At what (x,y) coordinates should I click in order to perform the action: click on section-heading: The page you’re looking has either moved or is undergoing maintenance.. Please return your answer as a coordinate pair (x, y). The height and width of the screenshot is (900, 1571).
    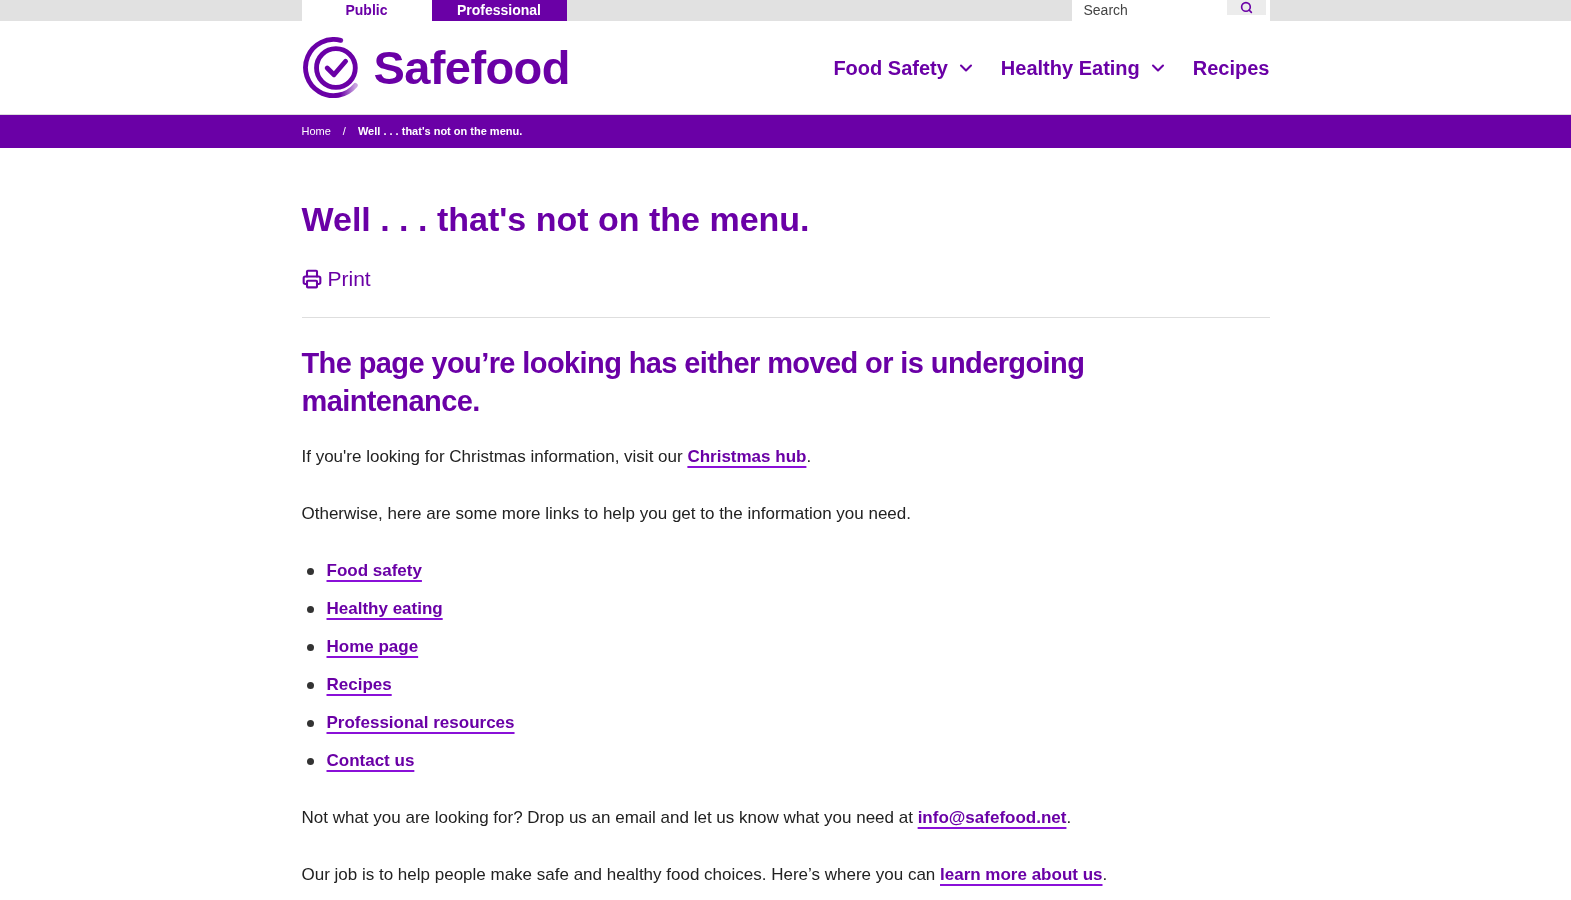
    Looking at the image, I should click on (693, 382).